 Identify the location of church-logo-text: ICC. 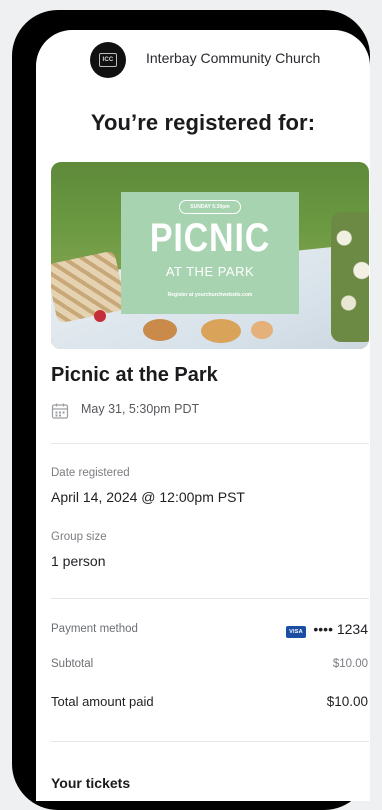
(108, 60).